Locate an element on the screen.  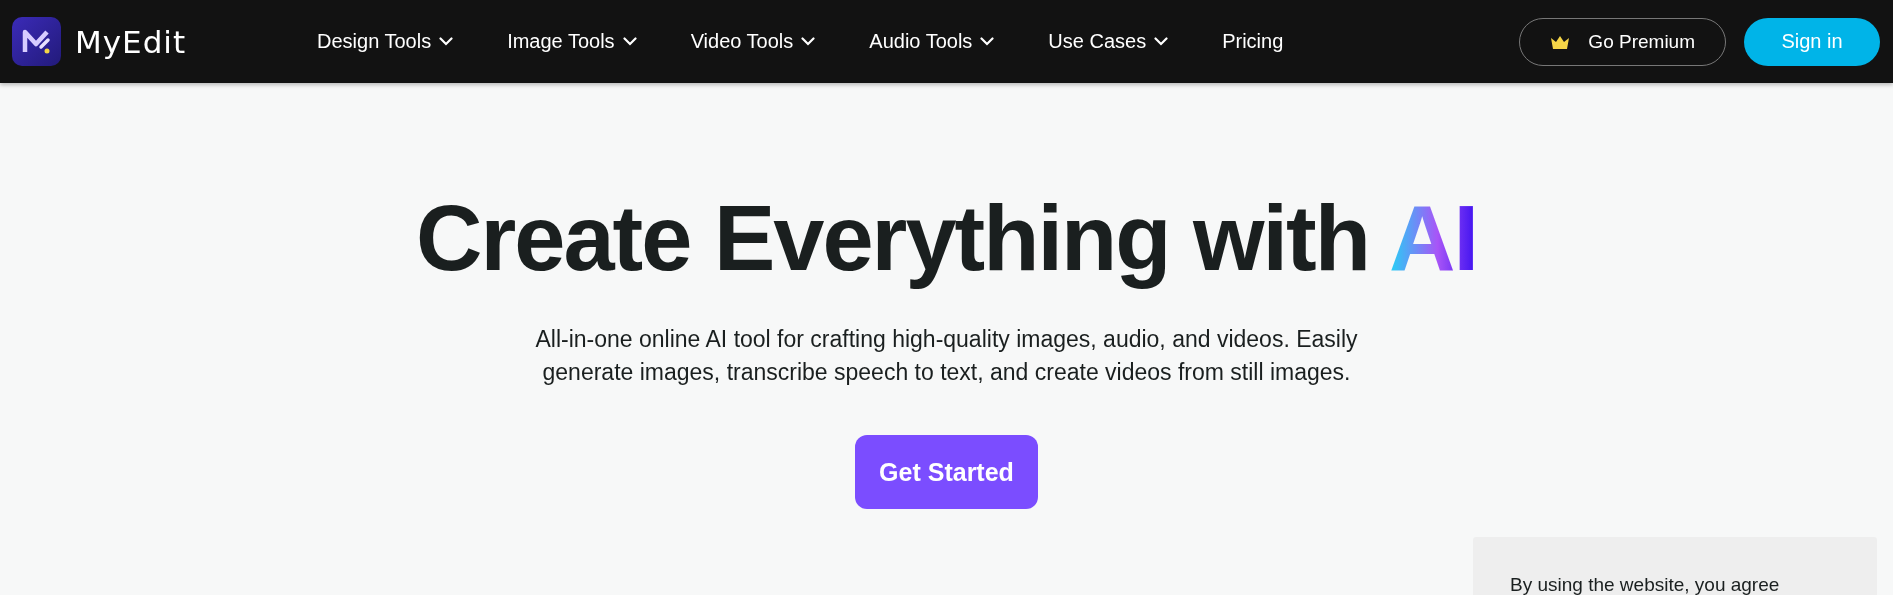
nav-menu-item: Use Cases is located at coordinates (1108, 41).